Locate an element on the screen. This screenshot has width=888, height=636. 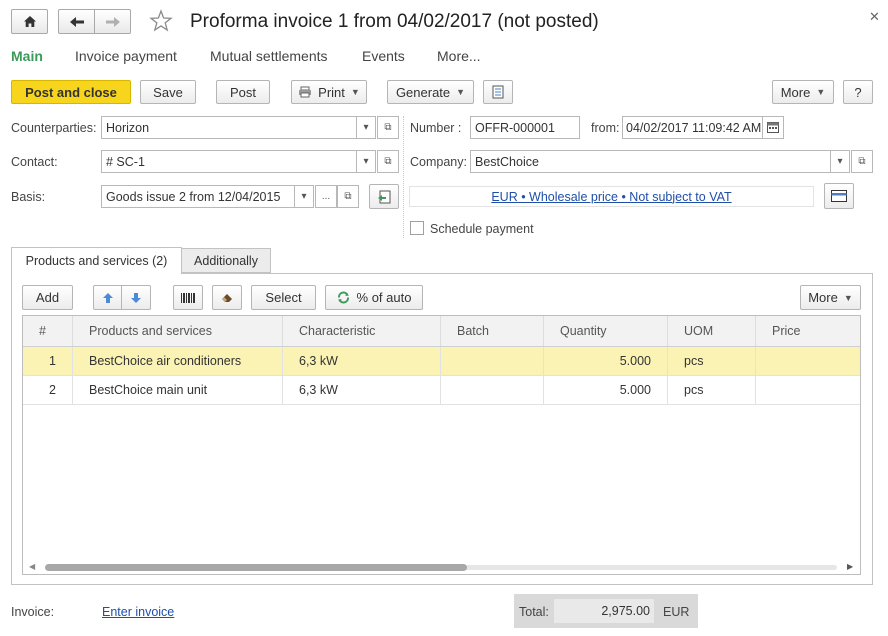
column-header-price: Price is located at coordinates (808, 331).